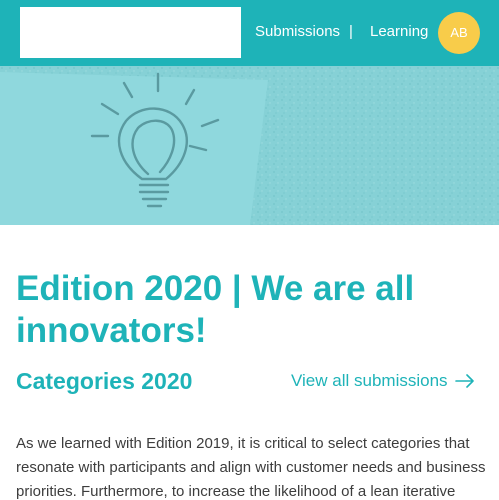  Describe the element at coordinates (130, 32) in the screenshot. I see `logo-placeholder` at that location.